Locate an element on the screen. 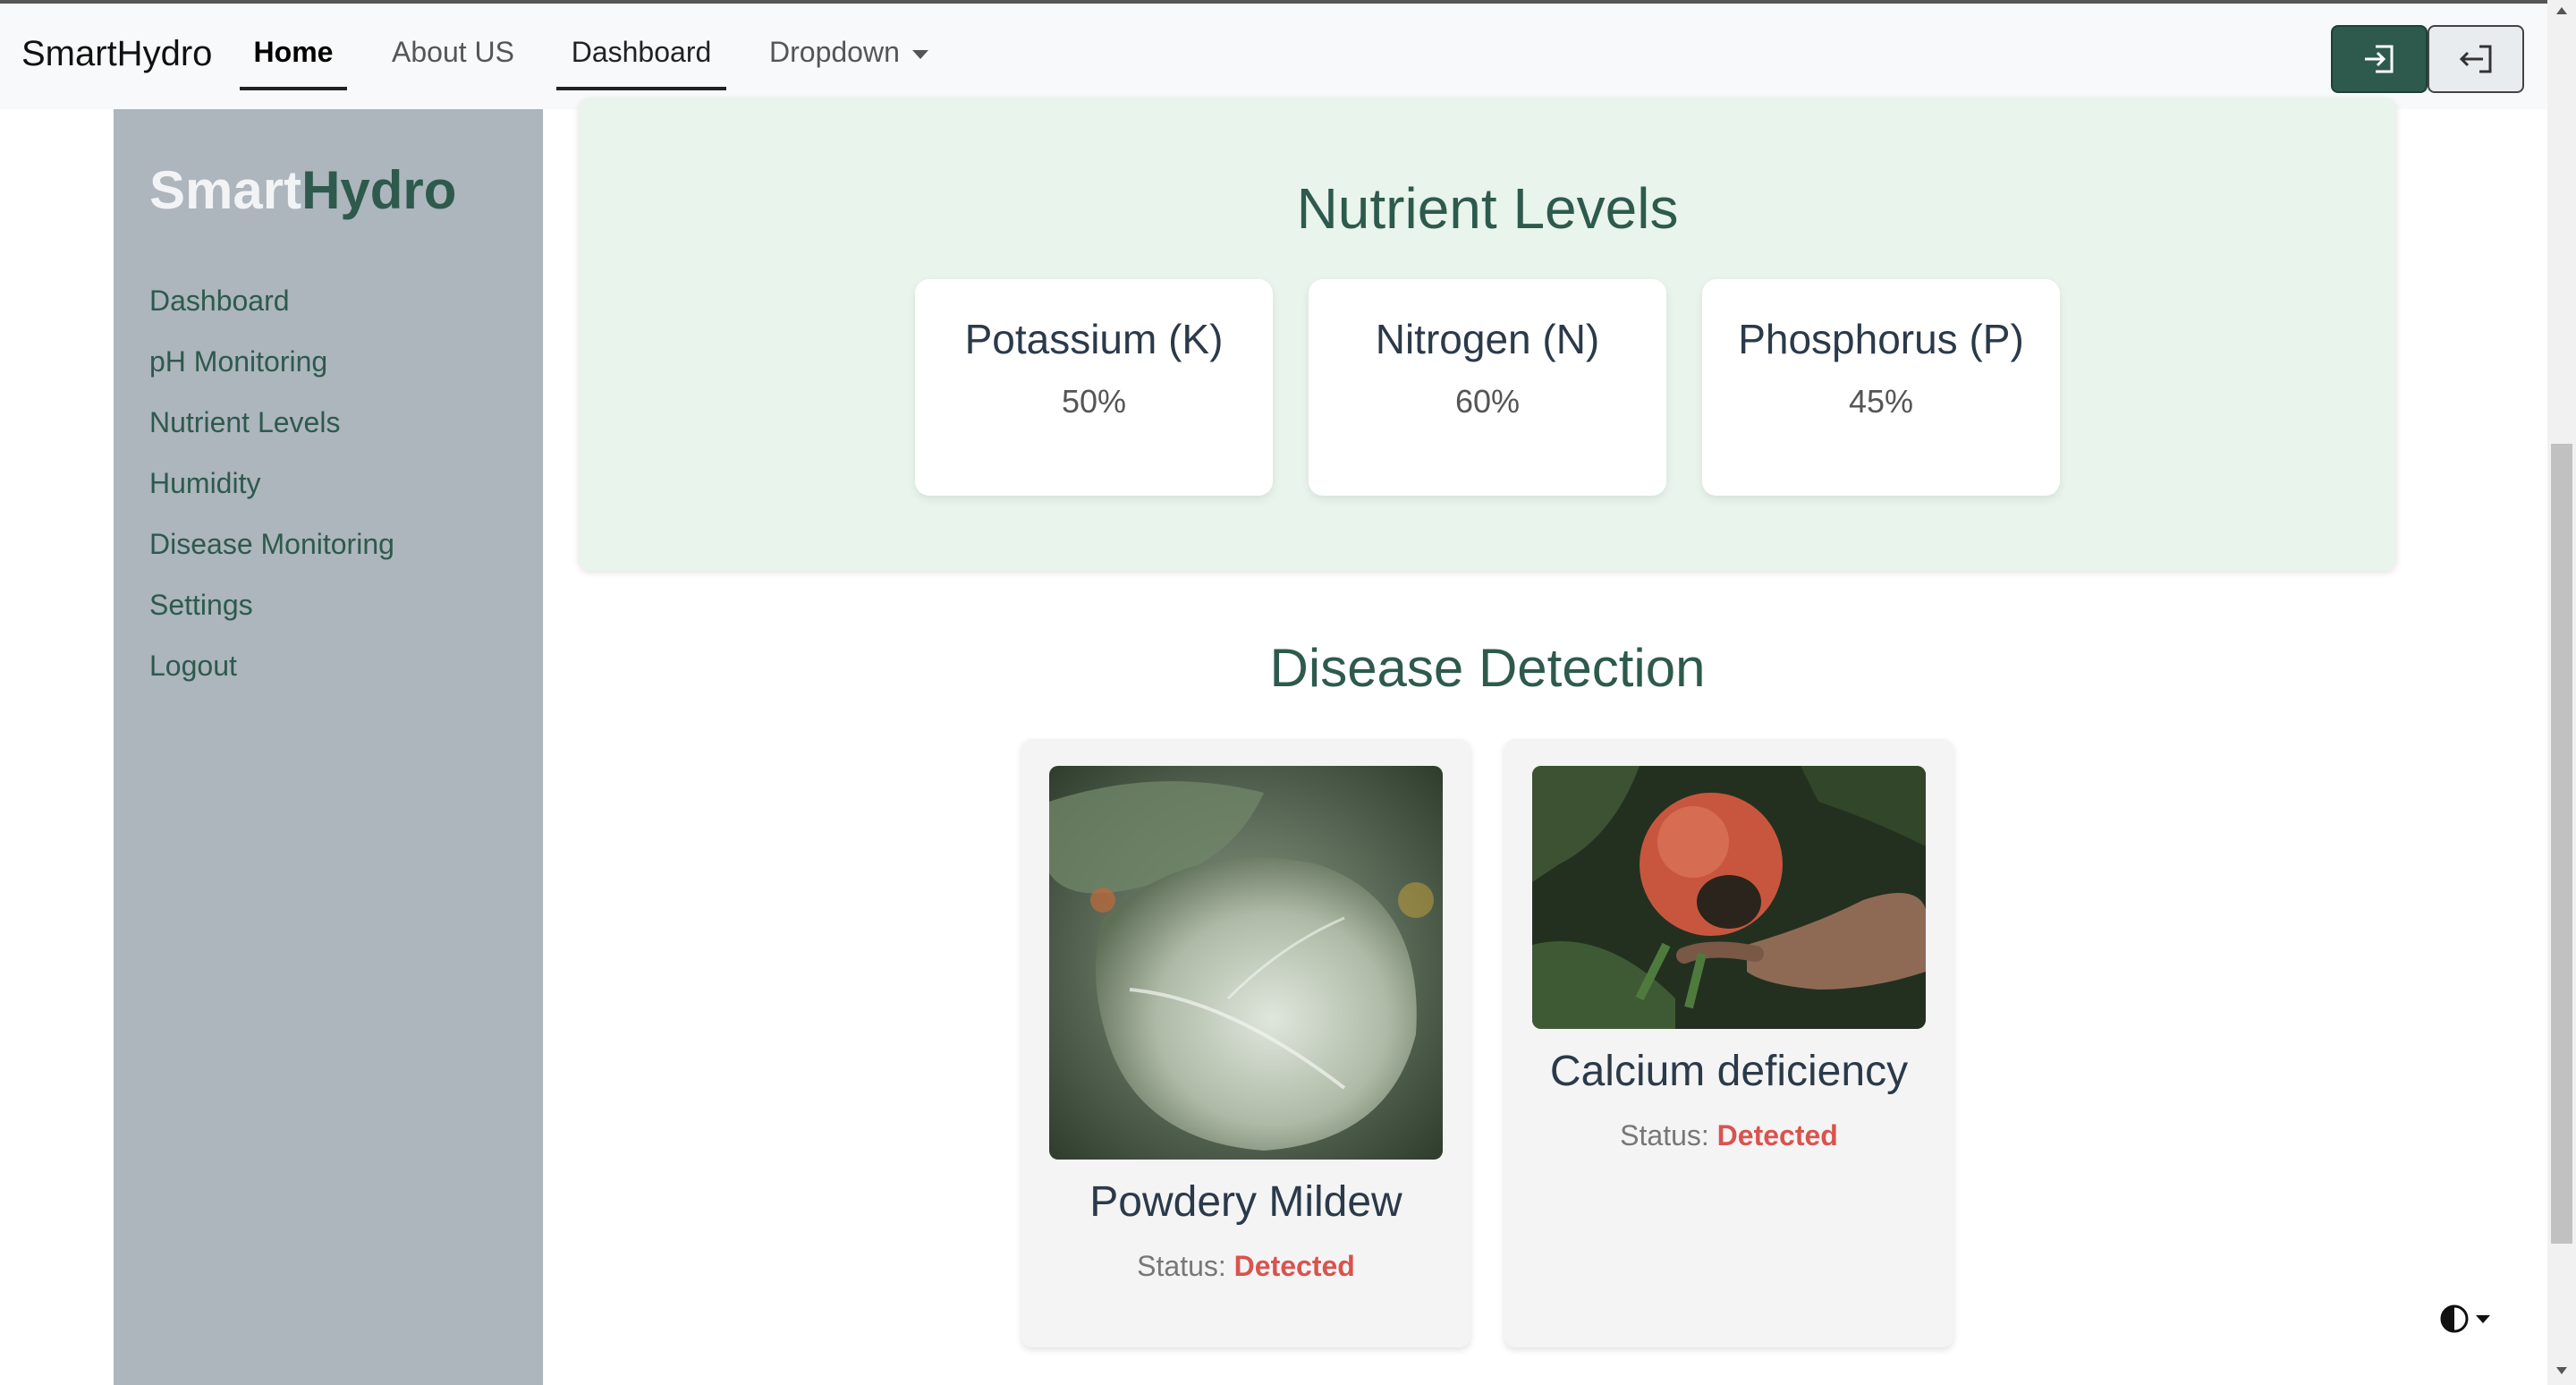 The width and height of the screenshot is (2576, 1385). scroll-down-icon is located at coordinates (2561, 1370).